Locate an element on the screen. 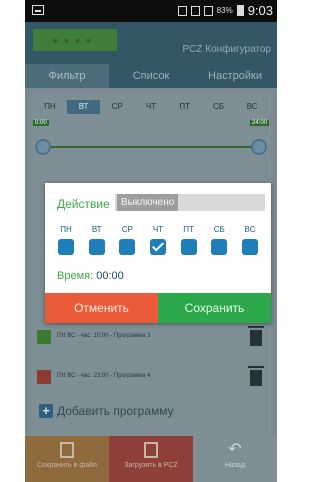 This screenshot has height=482, width=320. sim-icon is located at coordinates (182, 10).